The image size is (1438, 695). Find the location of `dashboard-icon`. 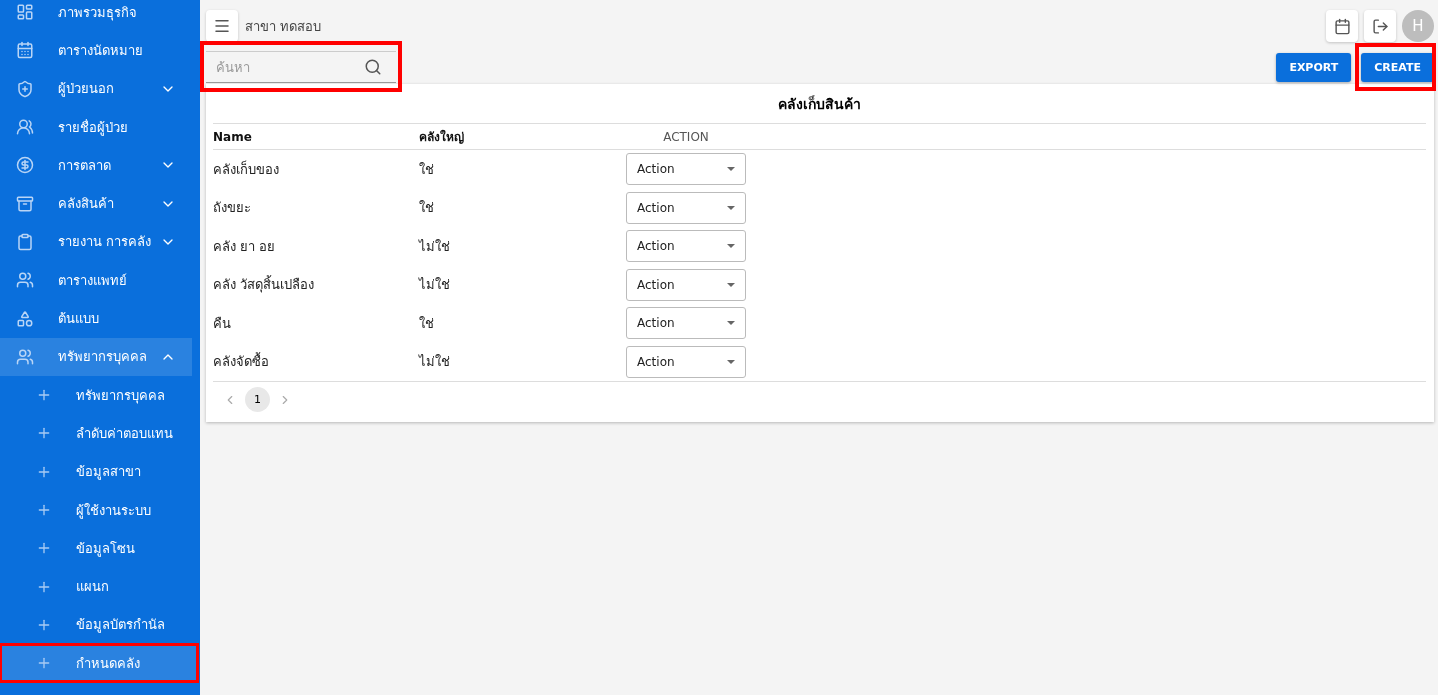

dashboard-icon is located at coordinates (26, 12).